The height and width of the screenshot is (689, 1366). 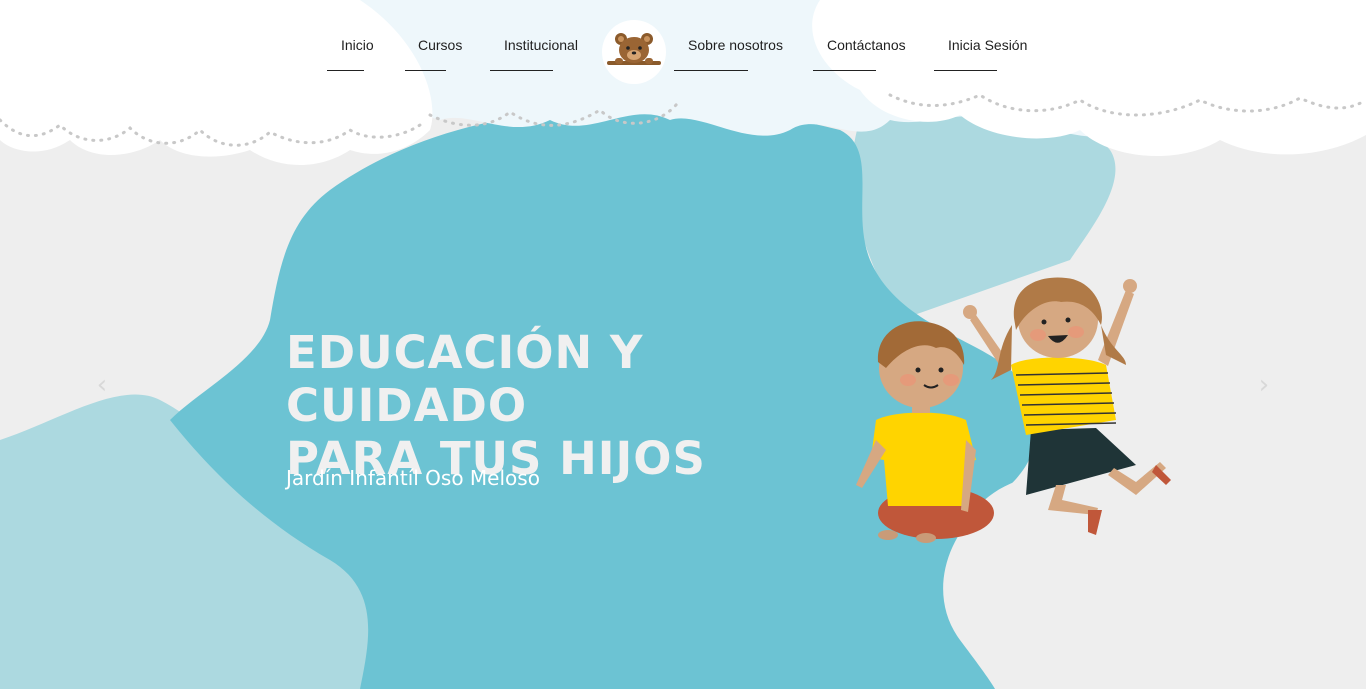 What do you see at coordinates (413, 478) in the screenshot?
I see `hero-subtitle: Jardín Infantíl Oso Meloso` at bounding box center [413, 478].